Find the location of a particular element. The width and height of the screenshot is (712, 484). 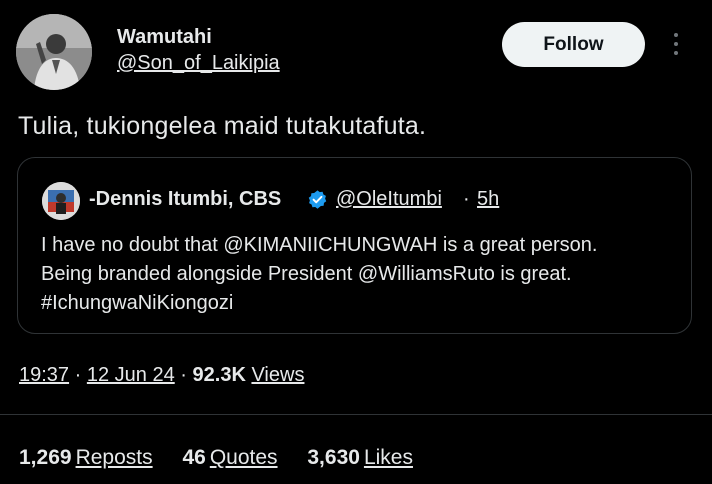

quotes-count: 46 is located at coordinates (194, 457).